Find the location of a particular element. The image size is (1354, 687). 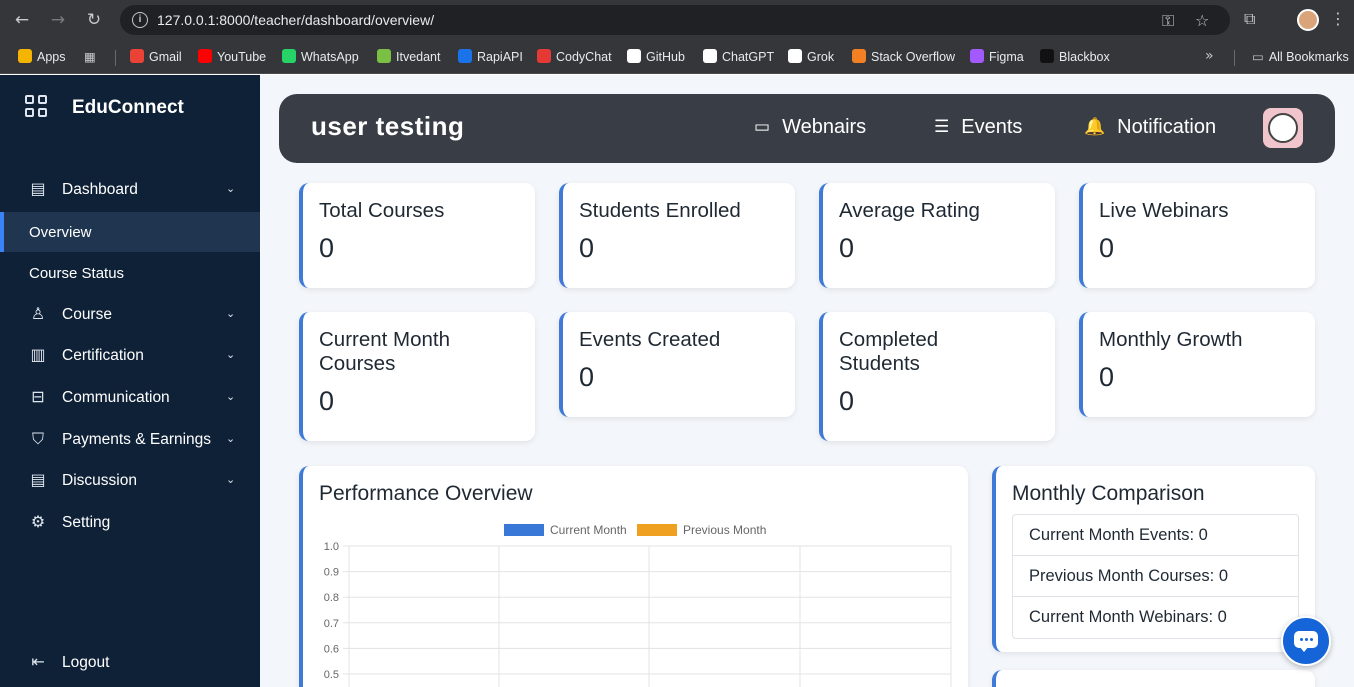

stat-card-monthly-growth: Monthly Growth 0 is located at coordinates (1197, 364).